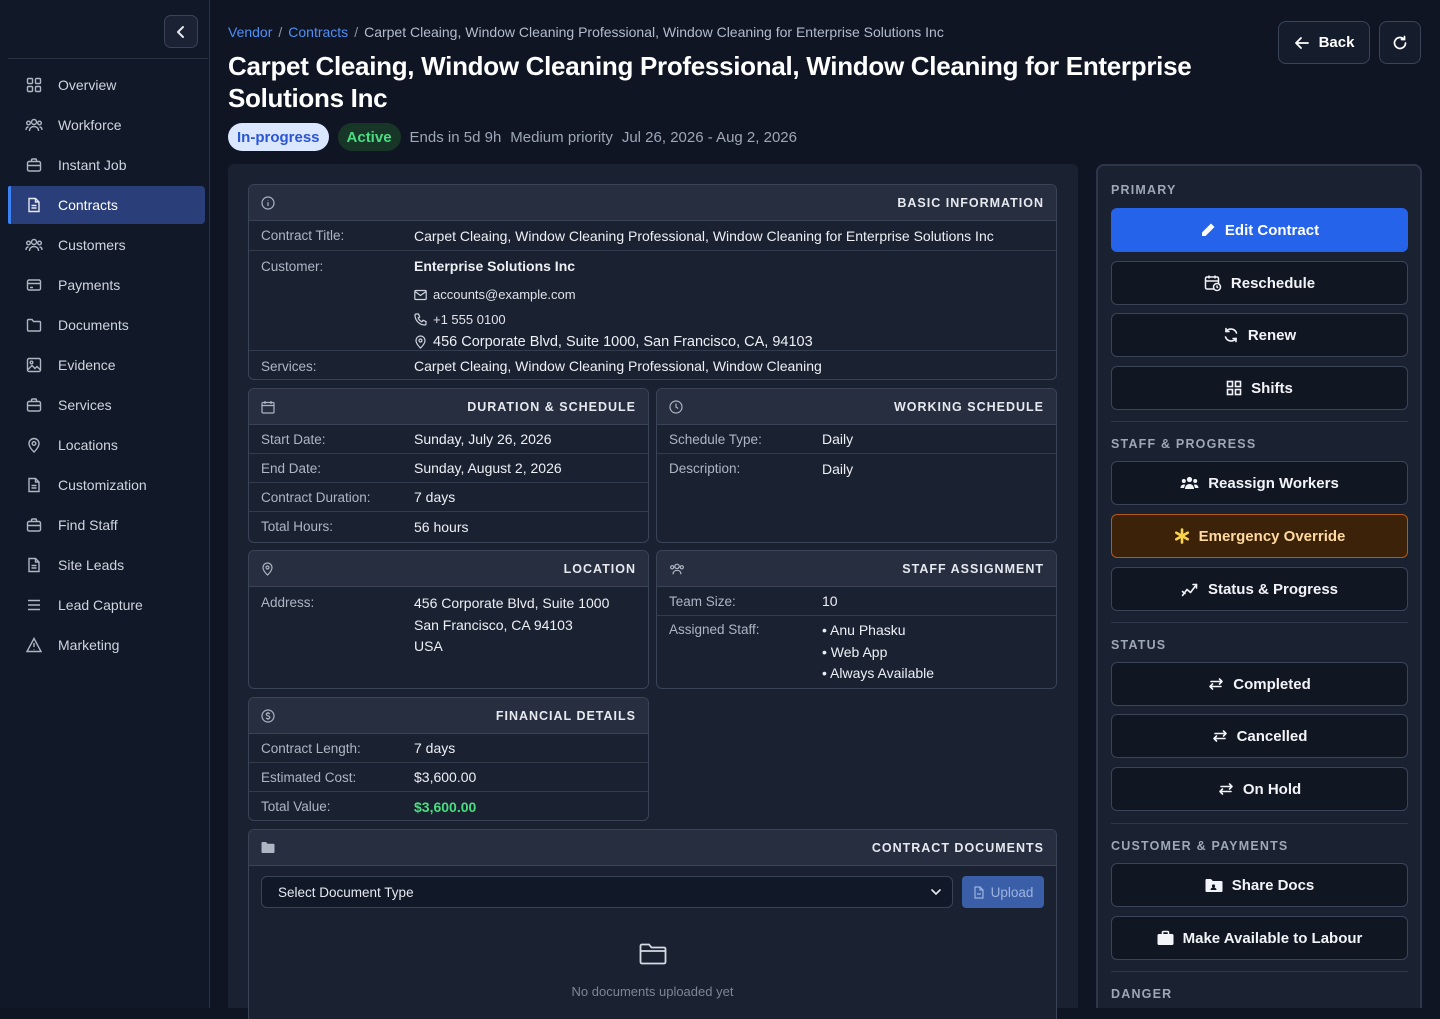  Describe the element at coordinates (1259, 736) in the screenshot. I see `status-cancelled-button: Cancelled` at that location.